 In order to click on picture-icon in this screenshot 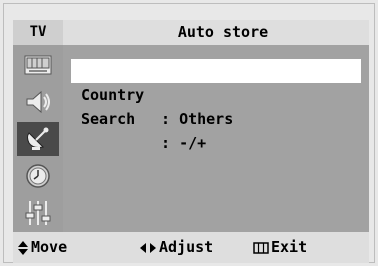, I will do `click(38, 65)`.